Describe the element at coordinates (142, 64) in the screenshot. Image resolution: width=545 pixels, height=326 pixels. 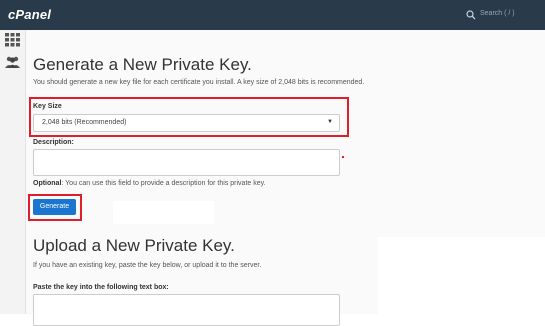
I see `generate-title: Generate a New Private Key.` at that location.